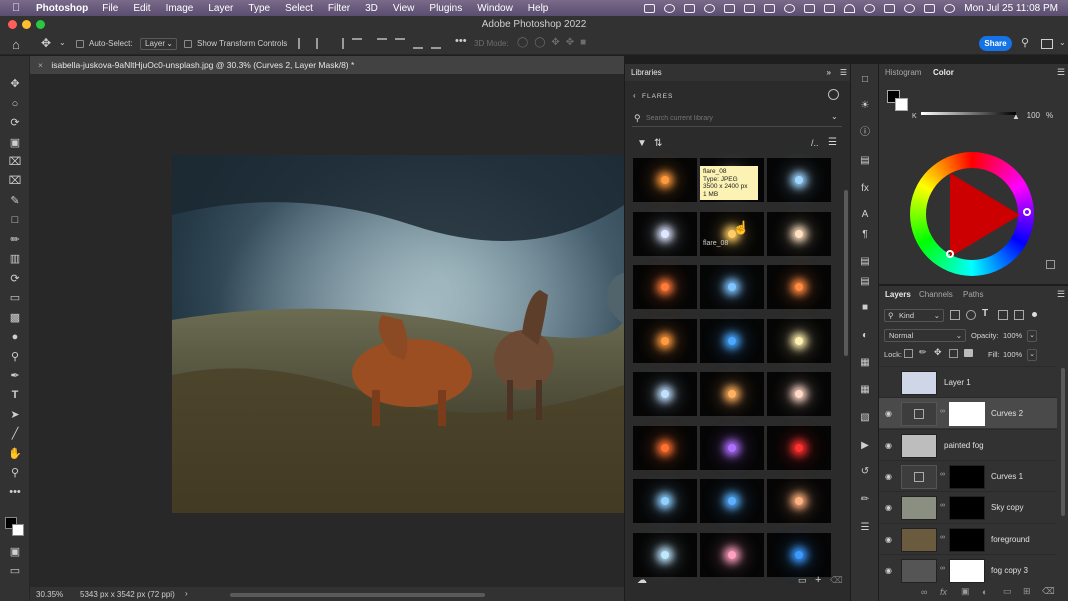 Image resolution: width=1068 pixels, height=601 pixels. Describe the element at coordinates (445, 8) in the screenshot. I see `menu-plugins: Plugins` at that location.